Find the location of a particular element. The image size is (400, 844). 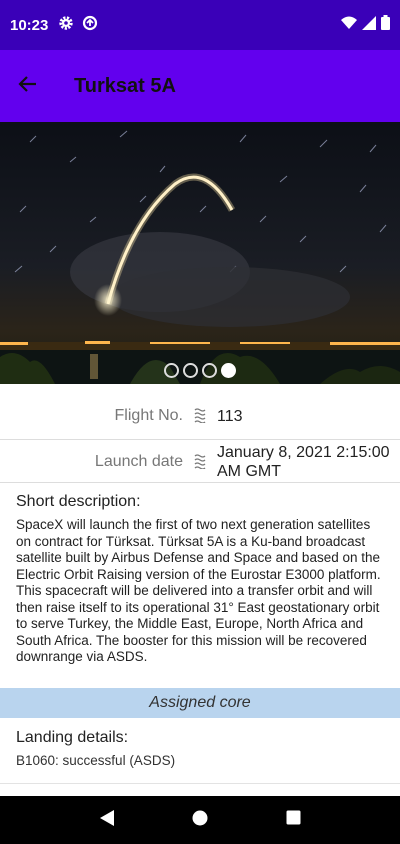

detail-value: January 8, 2021 2:15:00 AM GMT is located at coordinates (303, 462).